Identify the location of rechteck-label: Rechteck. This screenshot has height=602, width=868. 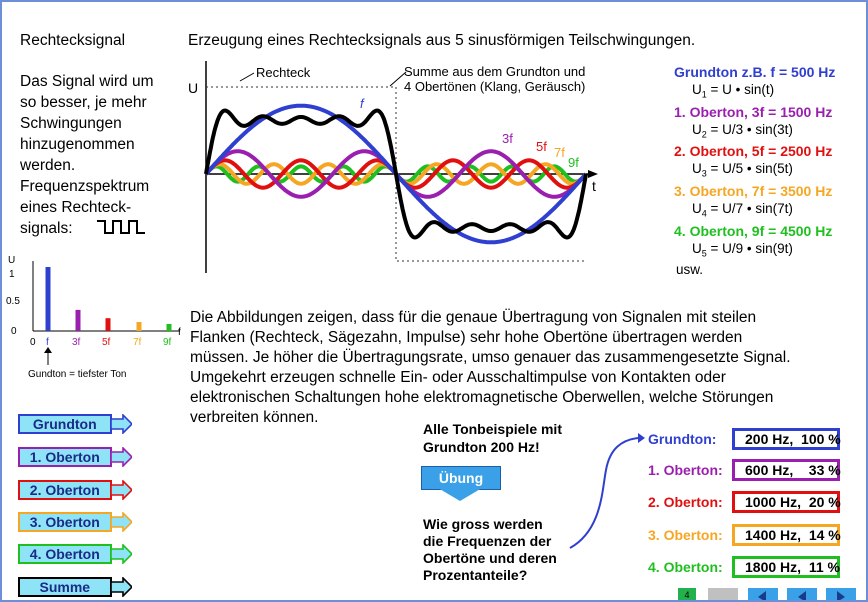
(283, 72).